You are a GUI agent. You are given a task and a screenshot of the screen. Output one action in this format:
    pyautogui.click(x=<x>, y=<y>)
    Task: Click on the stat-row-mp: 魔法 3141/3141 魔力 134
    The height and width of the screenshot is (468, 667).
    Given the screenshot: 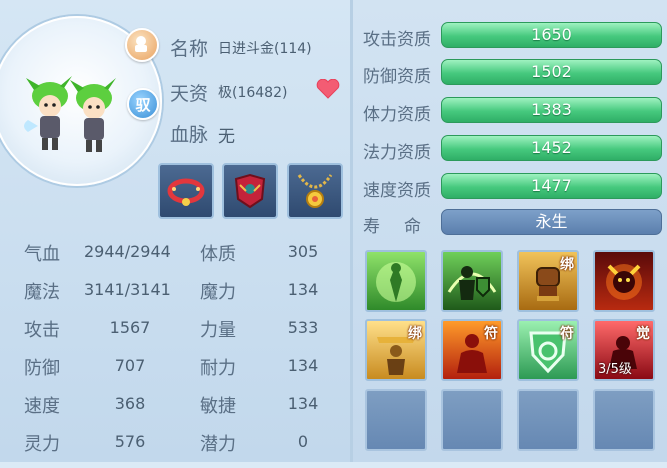 What is the action you would take?
    pyautogui.click(x=175, y=297)
    